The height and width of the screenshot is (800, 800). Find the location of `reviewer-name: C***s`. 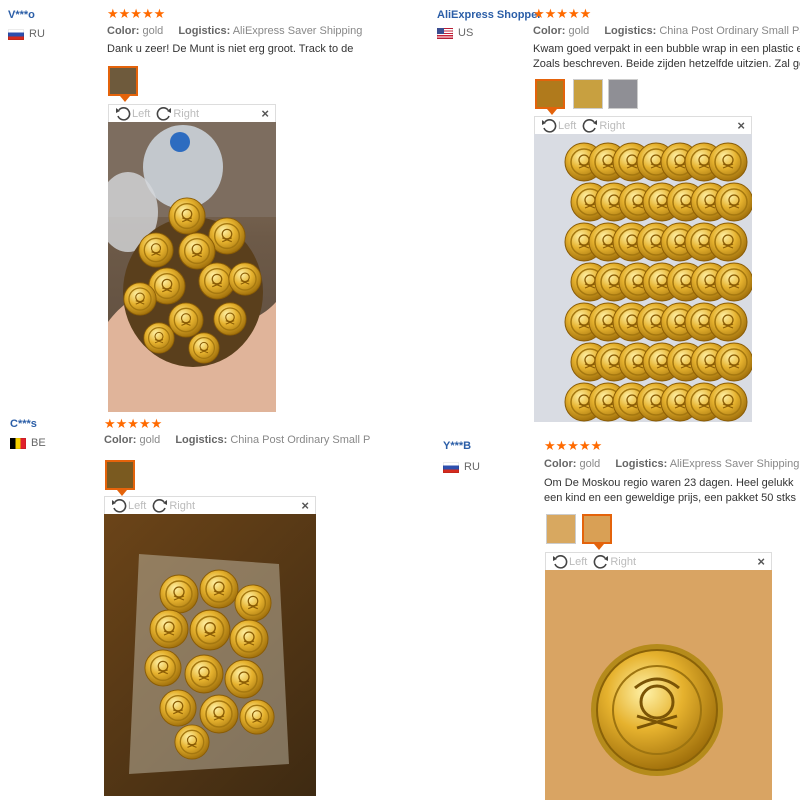

reviewer-name: C***s is located at coordinates (23, 424).